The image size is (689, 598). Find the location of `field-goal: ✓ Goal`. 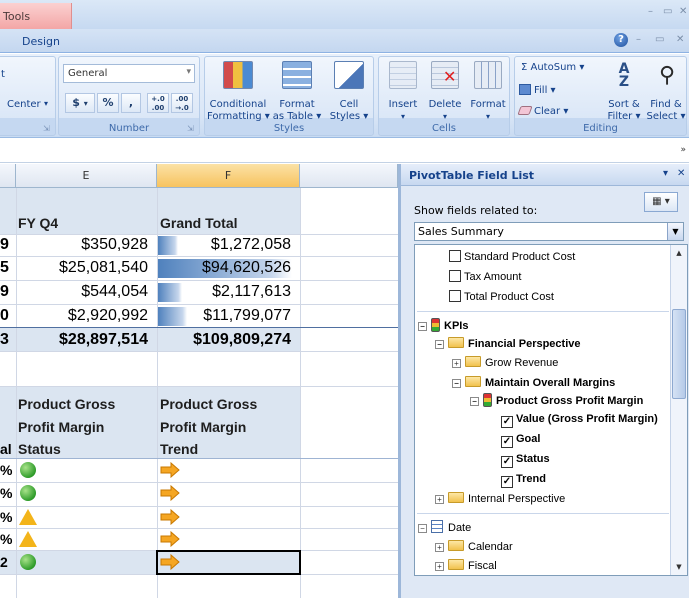

field-goal: ✓ Goal is located at coordinates (520, 439).